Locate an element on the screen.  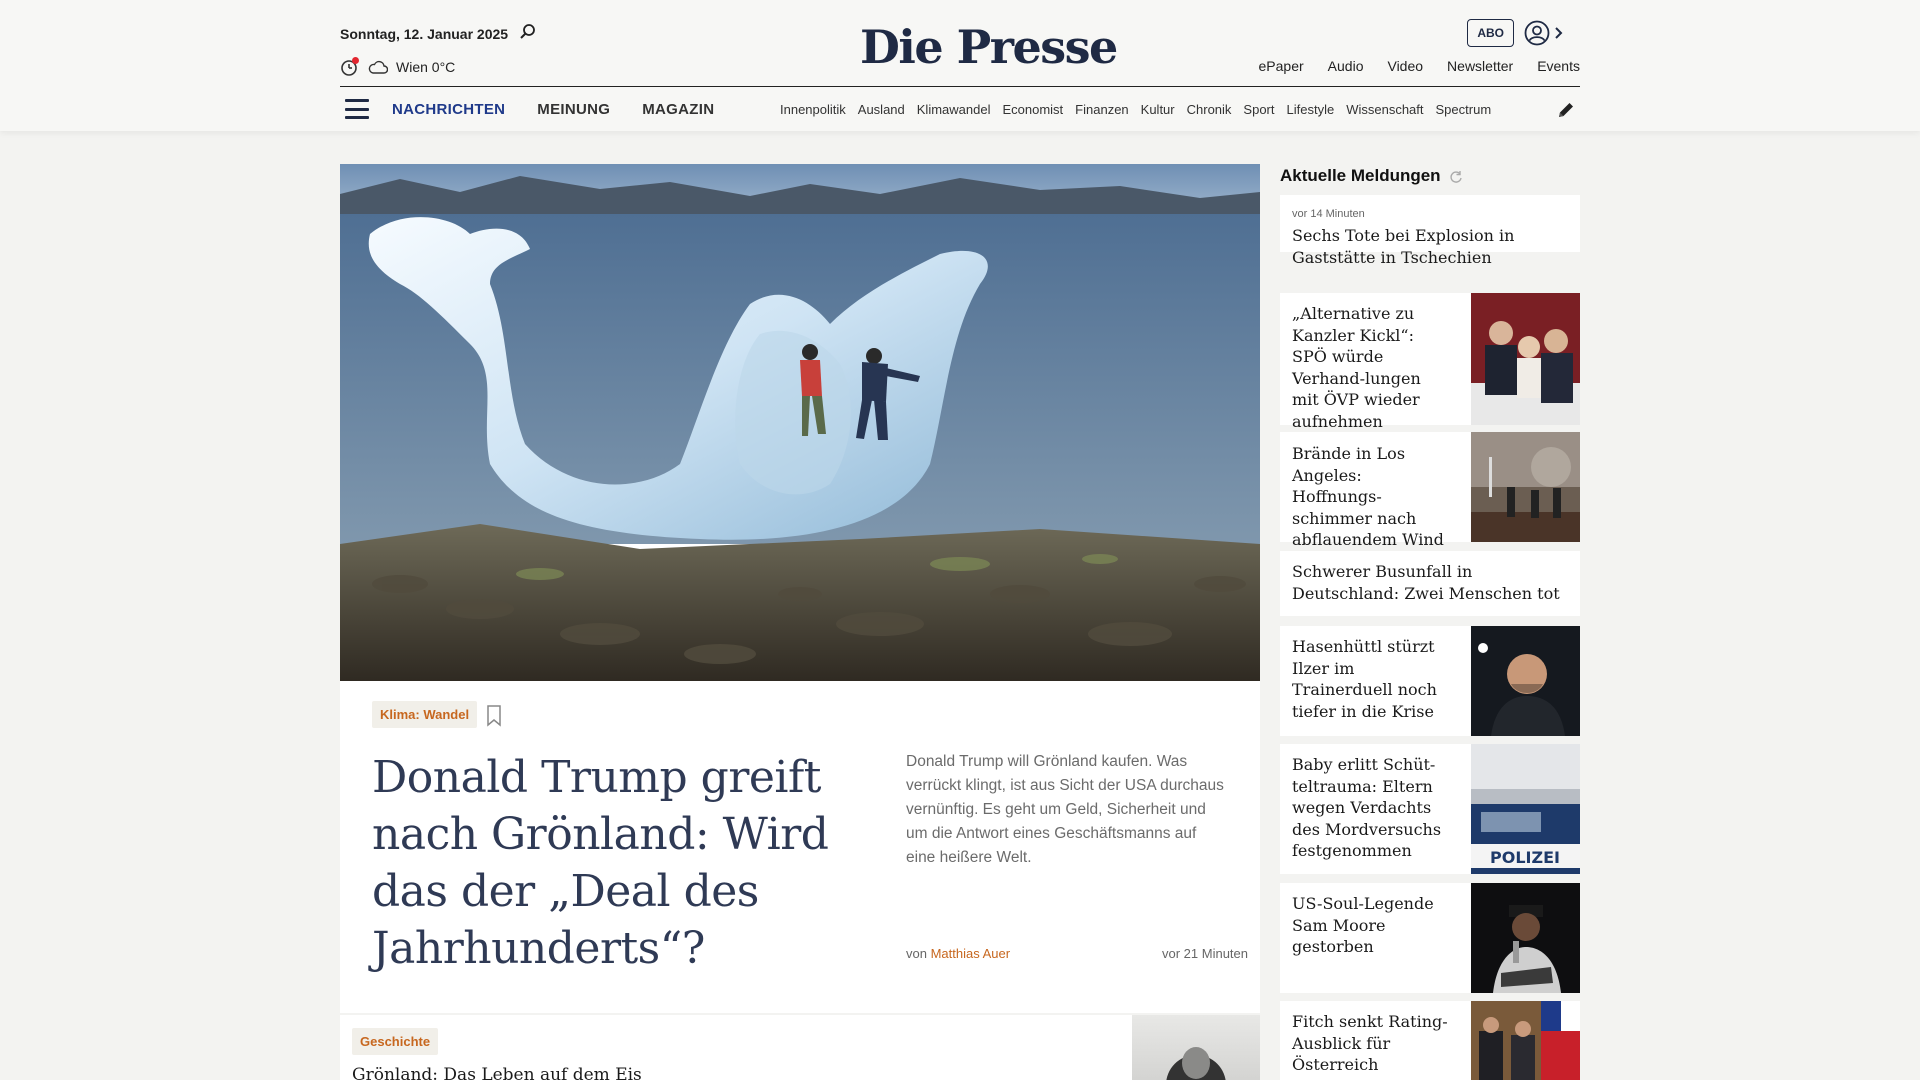
nav-nachrichten: NACHRICHTEN is located at coordinates (448, 109).